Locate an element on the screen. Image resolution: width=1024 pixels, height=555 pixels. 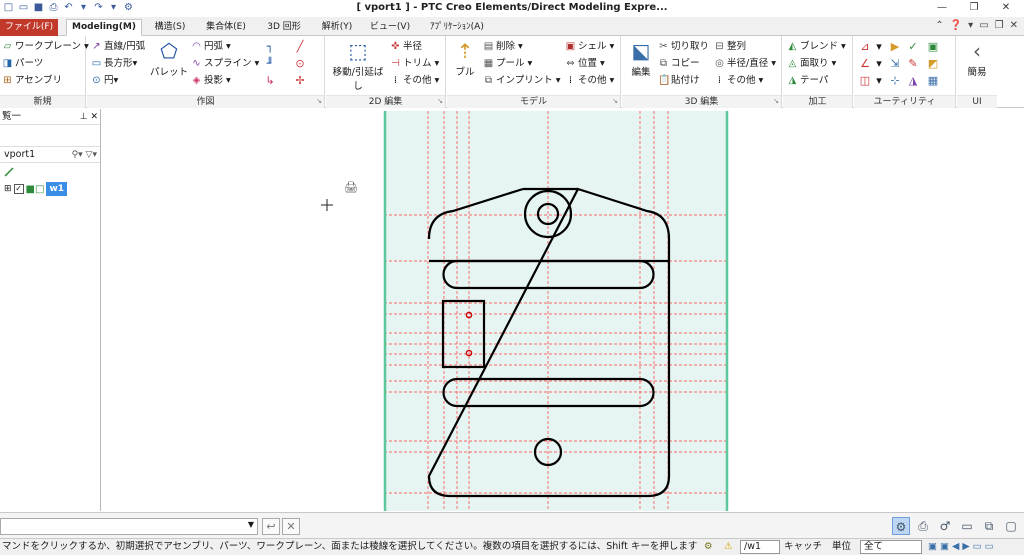
copy-command: ⧉ コピー is located at coordinates (679, 64).